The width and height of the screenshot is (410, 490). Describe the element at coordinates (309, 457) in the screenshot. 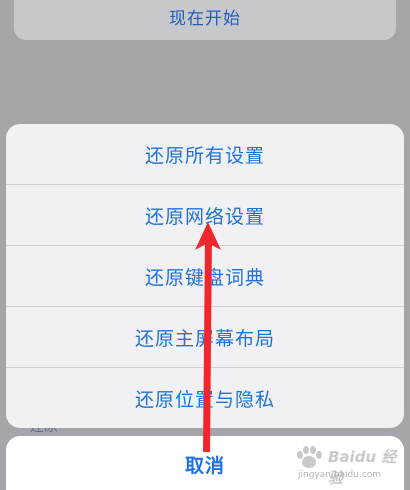

I see `paw-logo-icon` at that location.